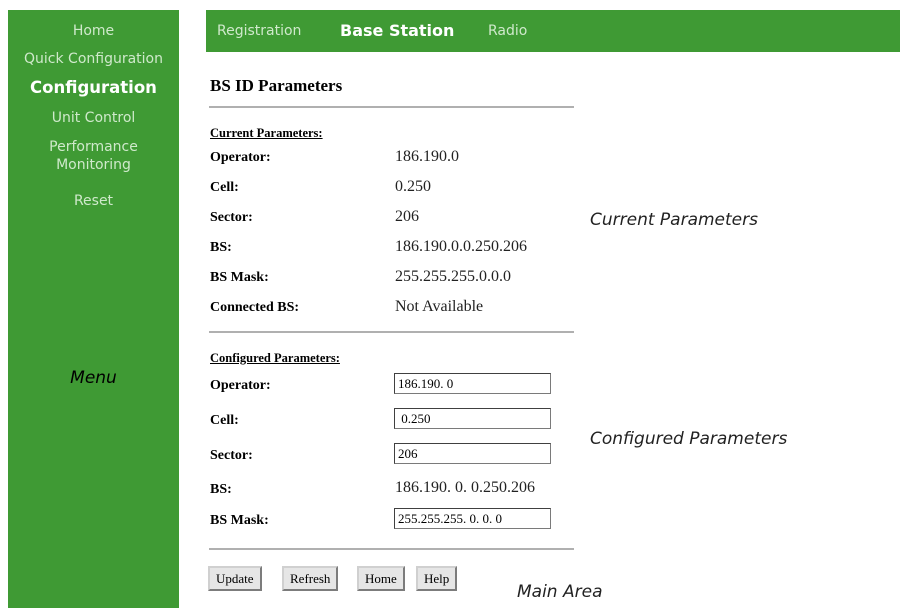 This screenshot has width=900, height=608. I want to click on update-button: Update, so click(235, 578).